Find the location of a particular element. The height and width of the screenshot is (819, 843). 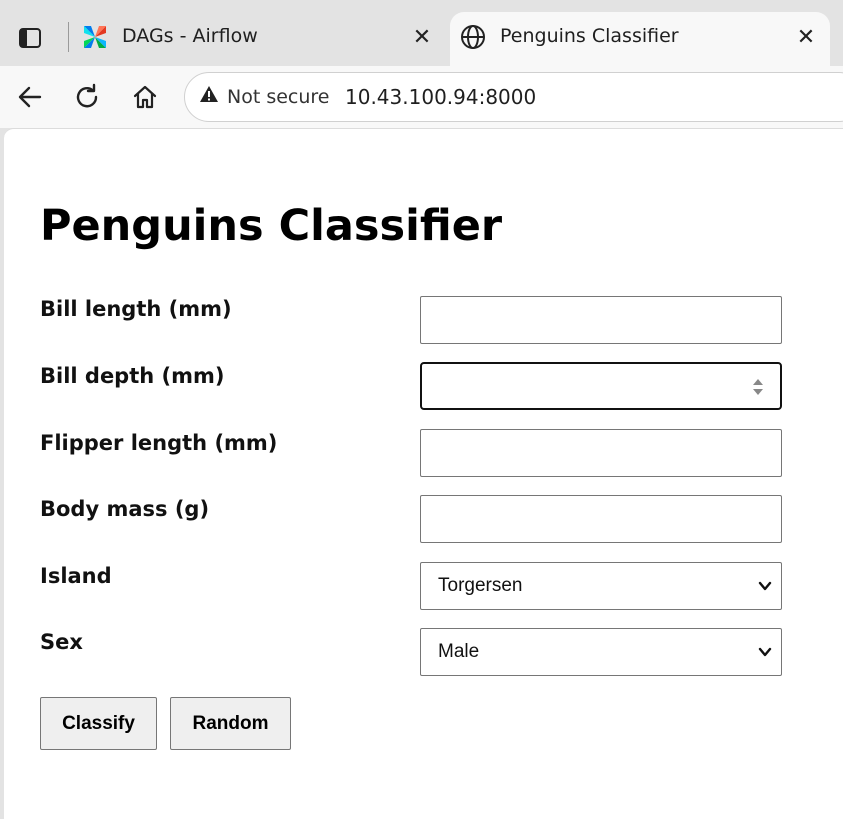

body-mass-label: Body mass (g) is located at coordinates (125, 509).